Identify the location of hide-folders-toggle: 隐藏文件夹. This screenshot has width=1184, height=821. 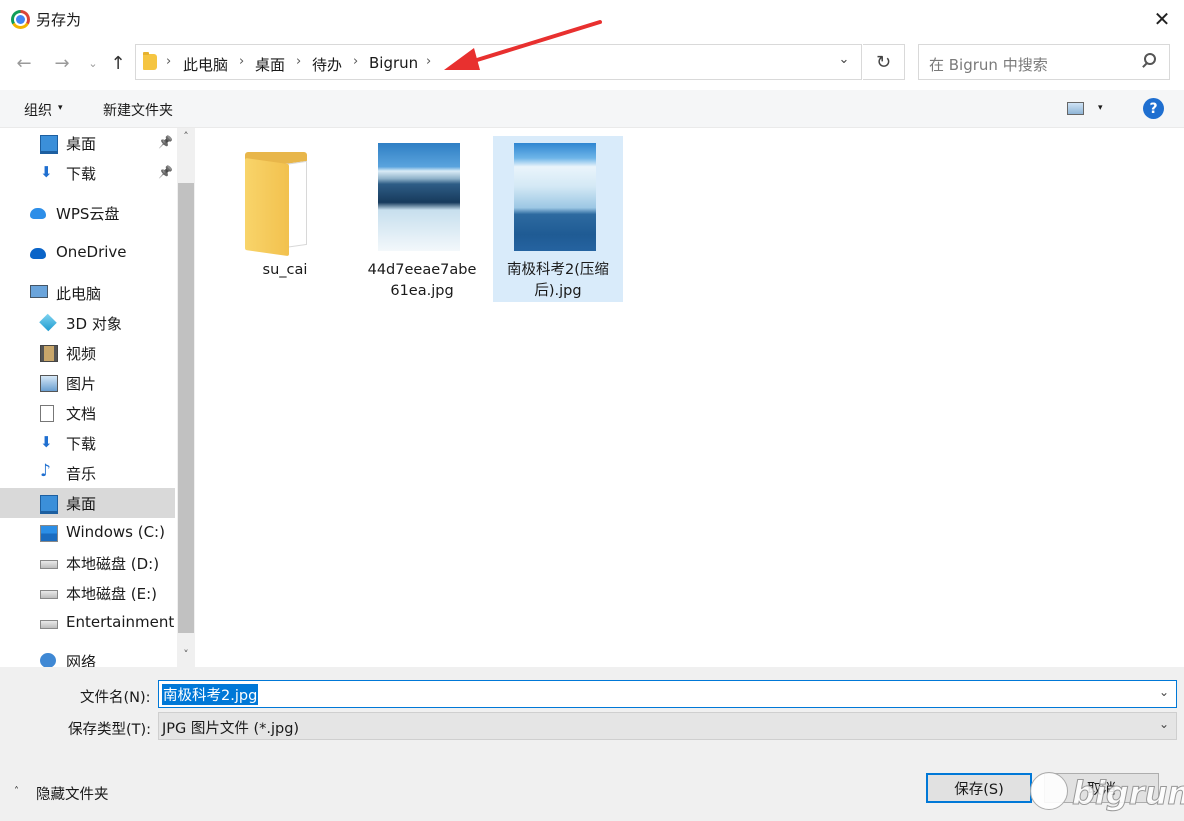
(72, 793).